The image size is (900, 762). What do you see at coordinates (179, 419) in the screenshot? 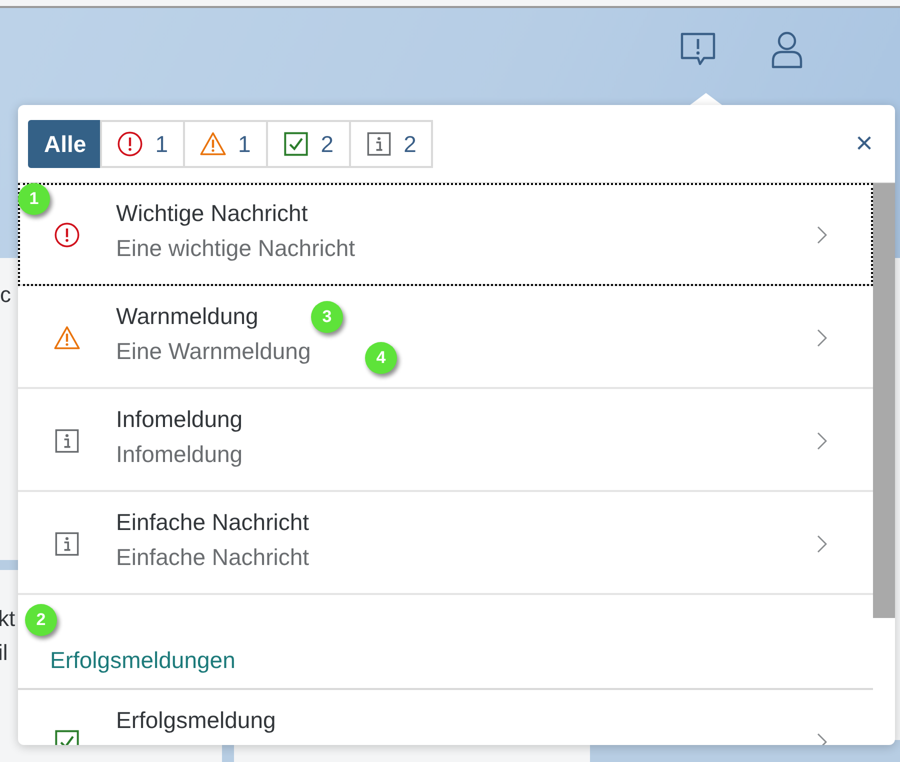
I see `message-title: Infomeldung` at bounding box center [179, 419].